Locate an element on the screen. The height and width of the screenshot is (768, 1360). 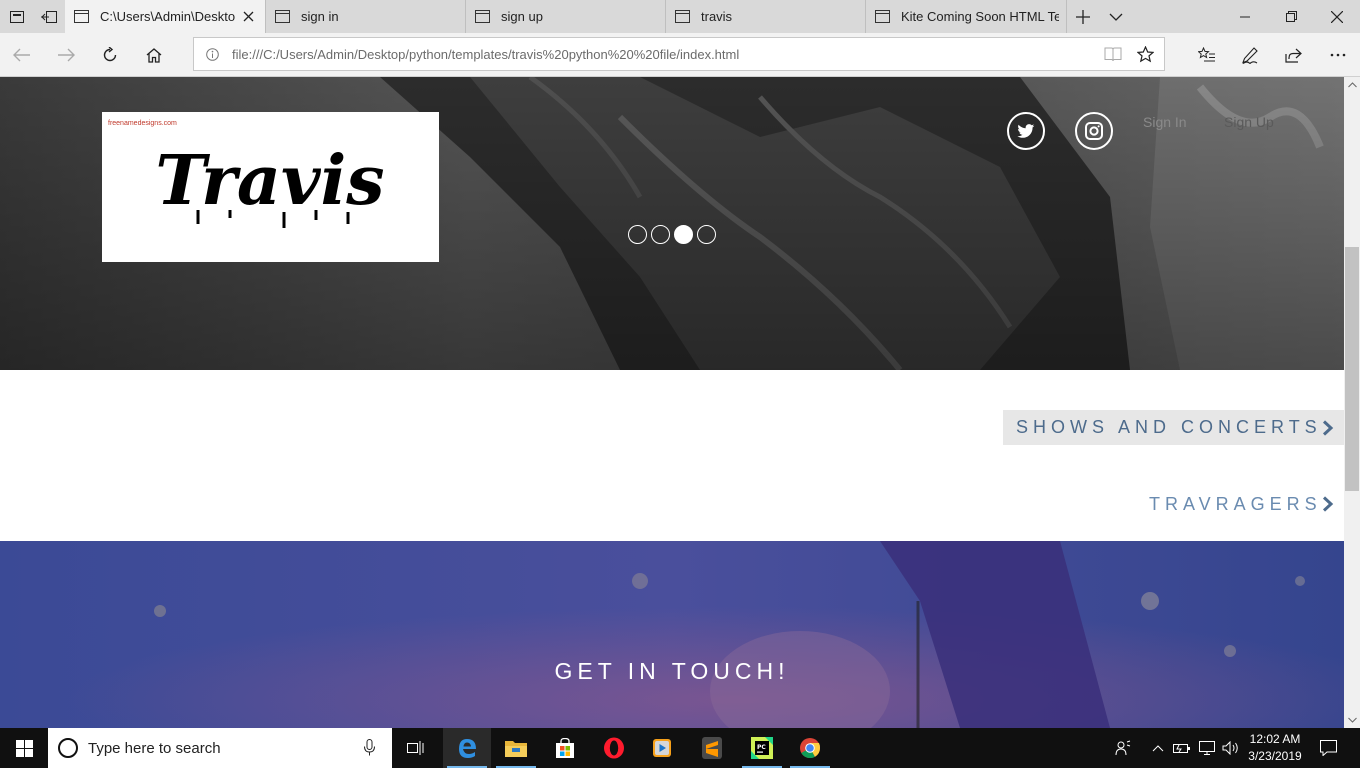
share-icon is located at coordinates (1293, 55).